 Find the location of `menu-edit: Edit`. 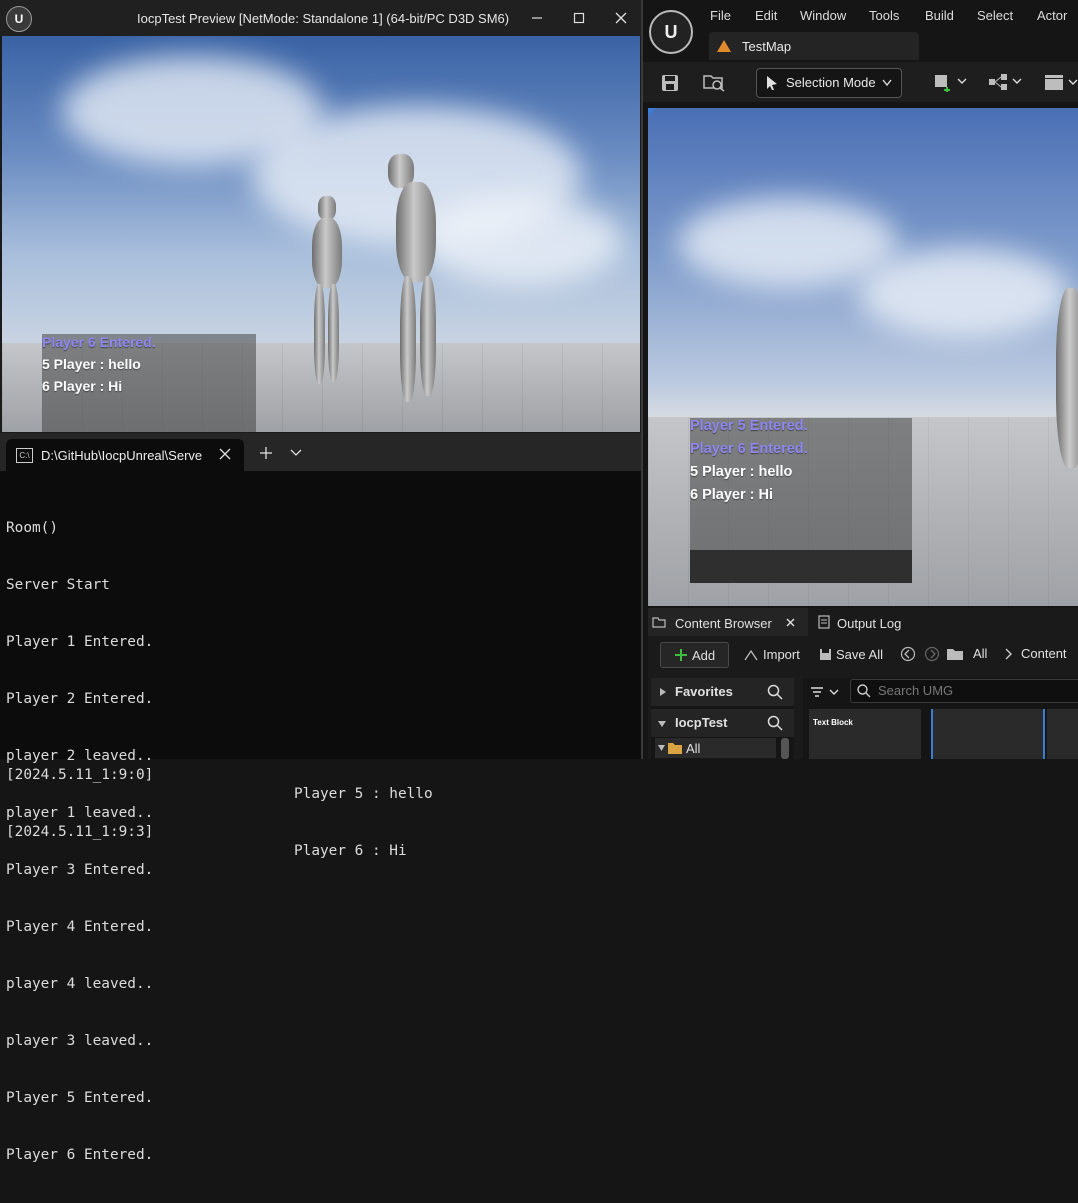

menu-edit: Edit is located at coordinates (766, 15).